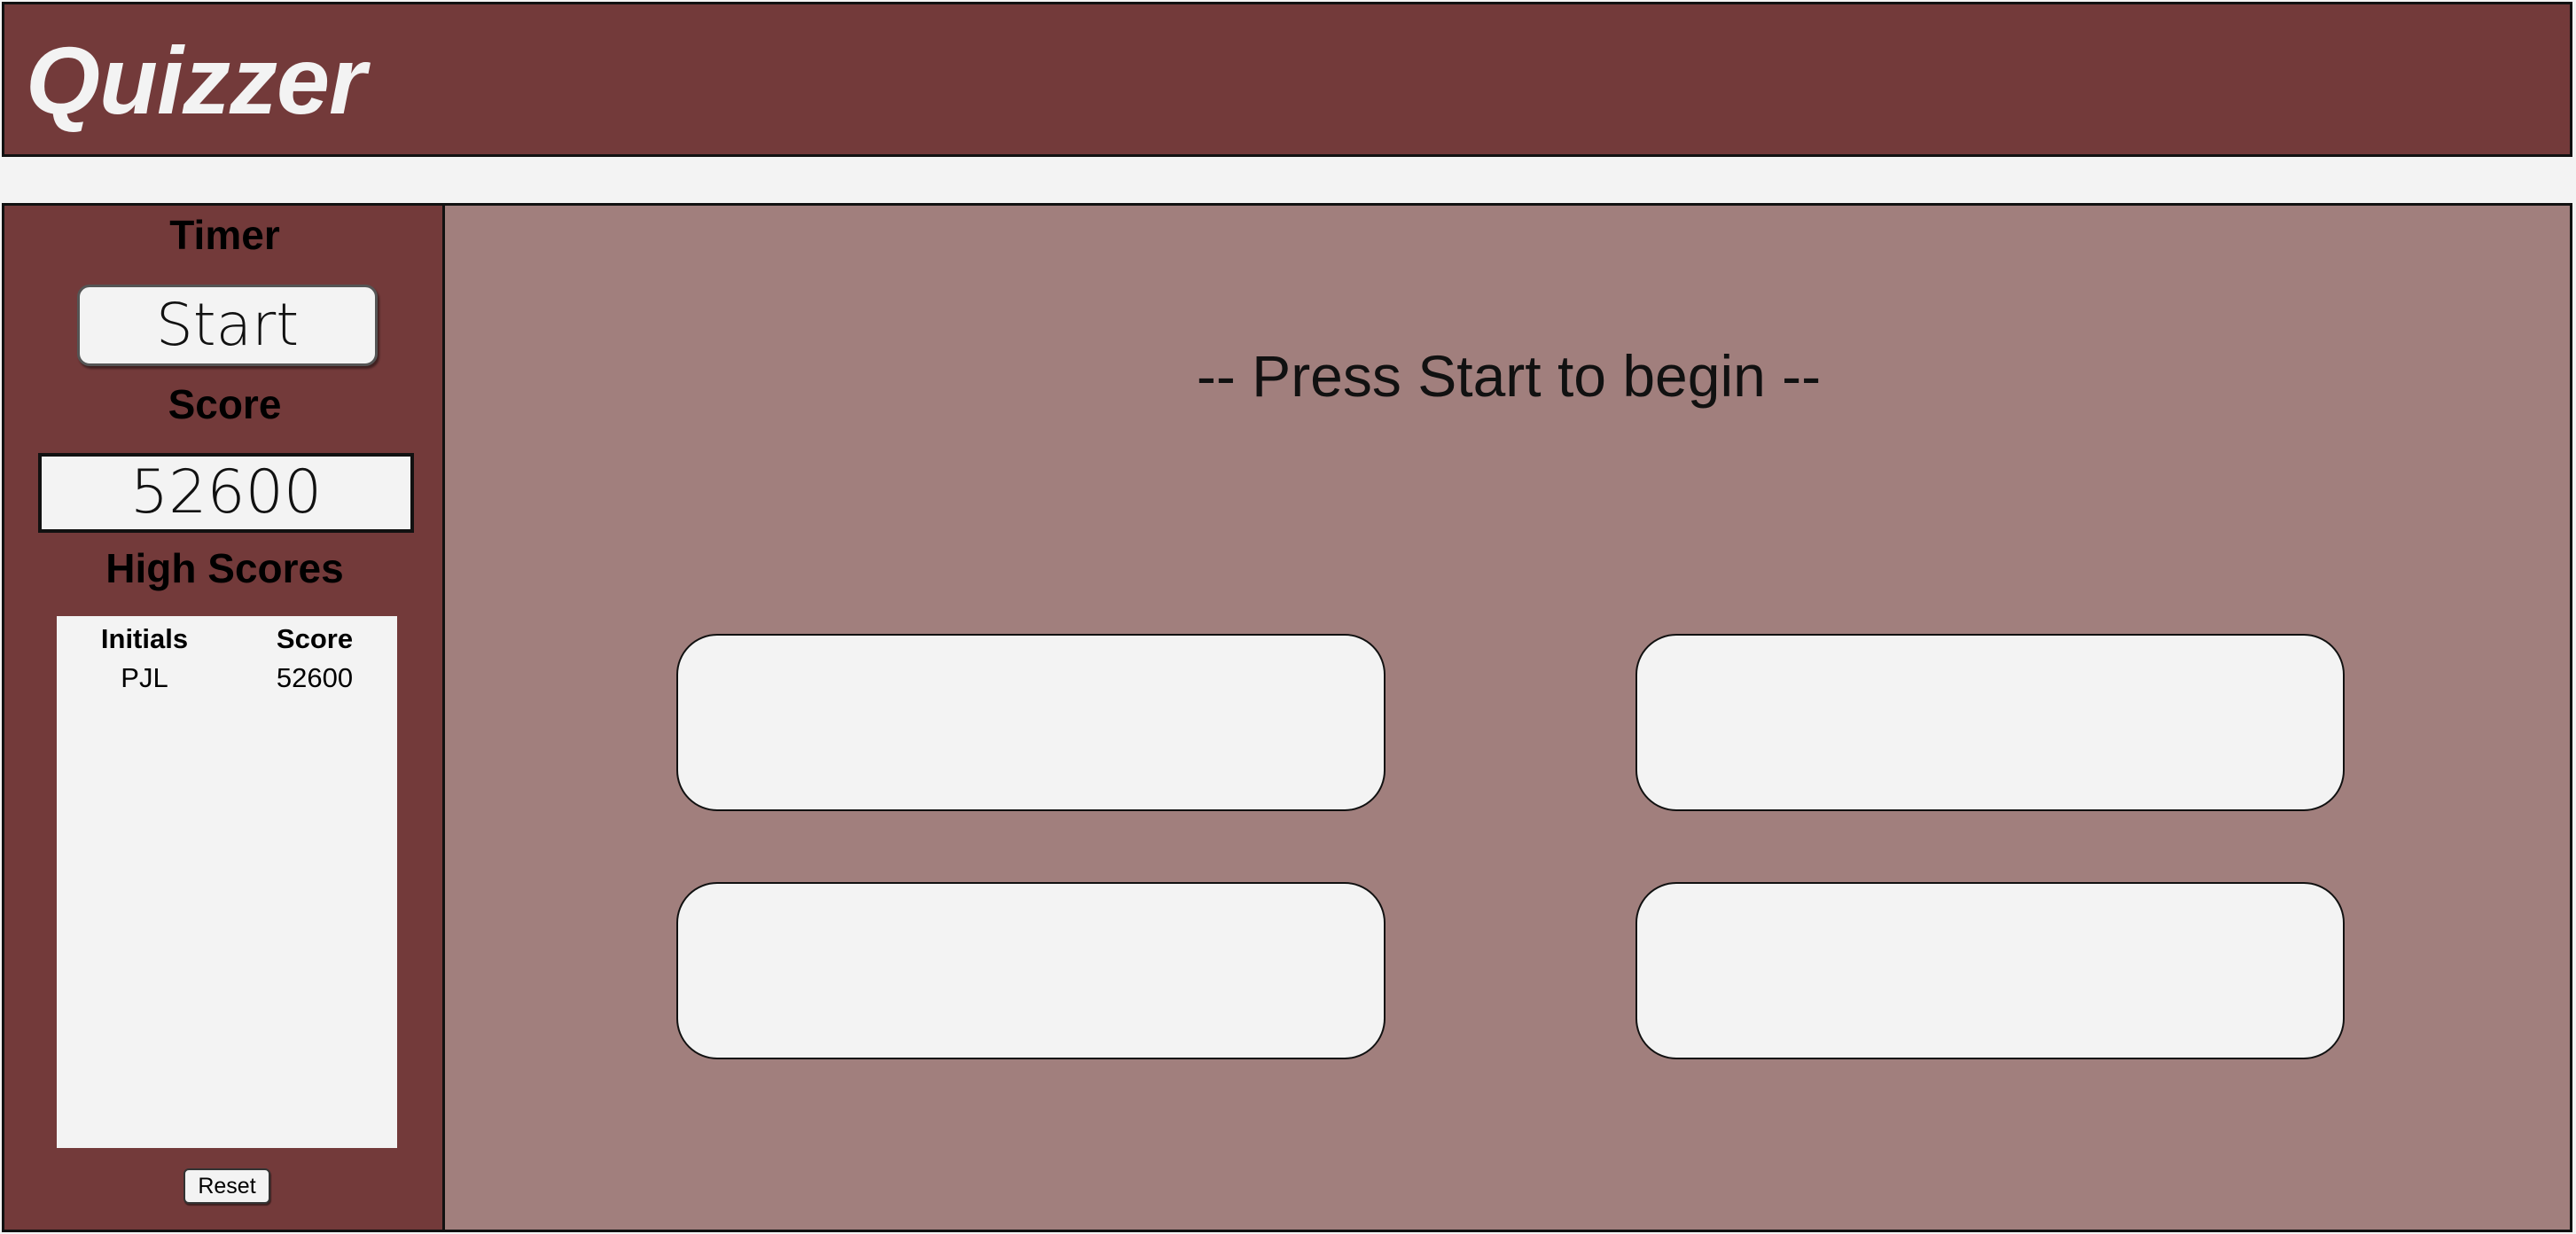  What do you see at coordinates (227, 678) in the screenshot?
I see `table-row: PJL 52600` at bounding box center [227, 678].